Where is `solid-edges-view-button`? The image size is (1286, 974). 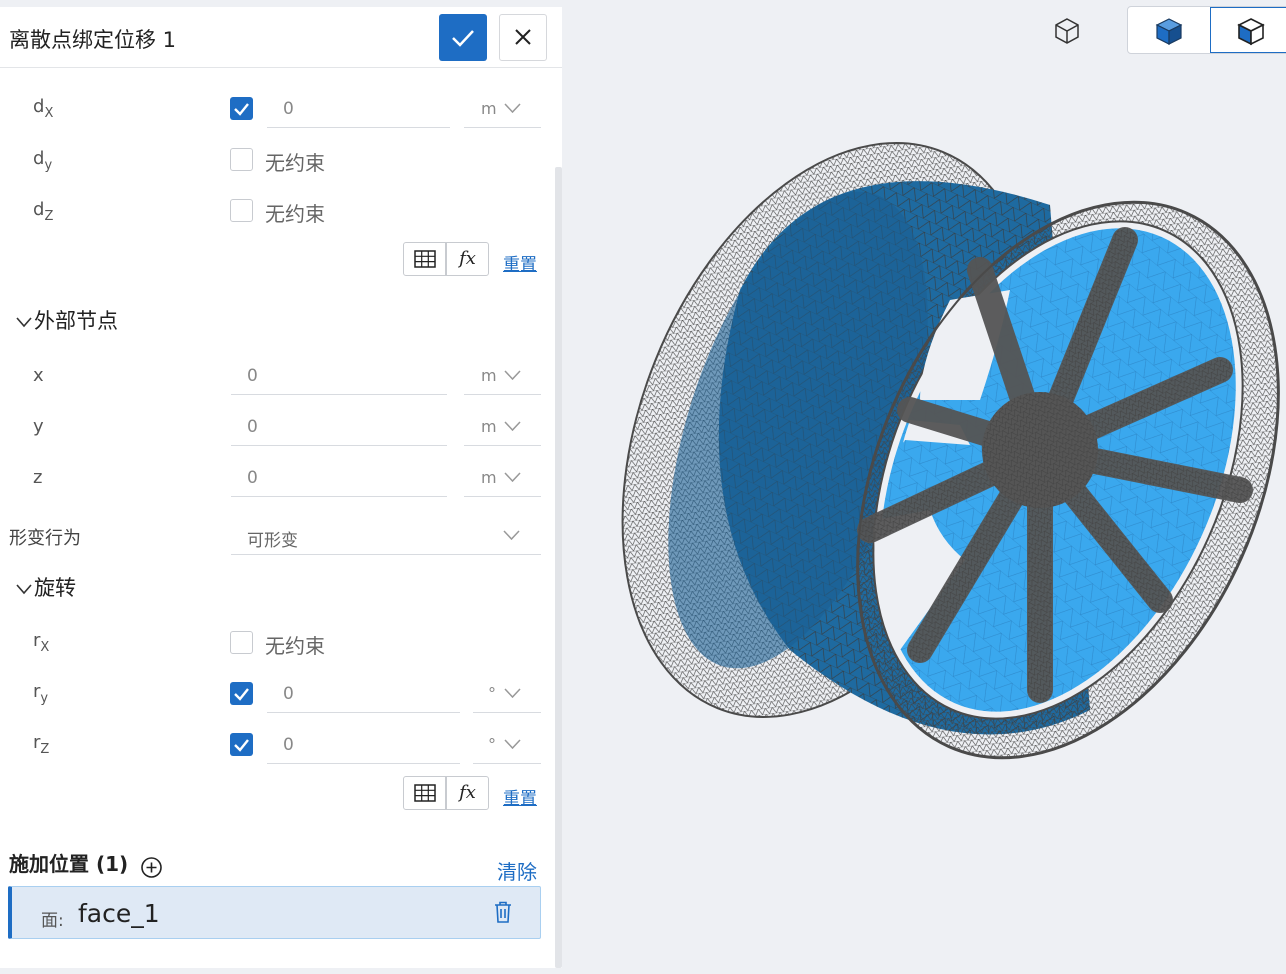
solid-edges-view-button is located at coordinates (1248, 30).